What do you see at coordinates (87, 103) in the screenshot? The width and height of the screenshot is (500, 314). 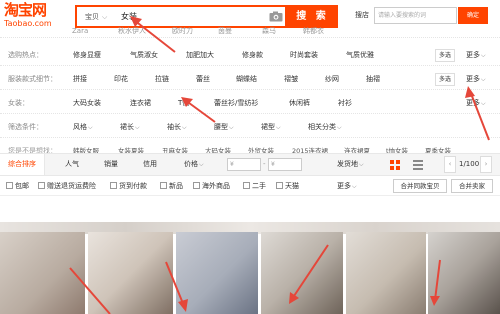 I see `filter-option: 大码女装` at bounding box center [87, 103].